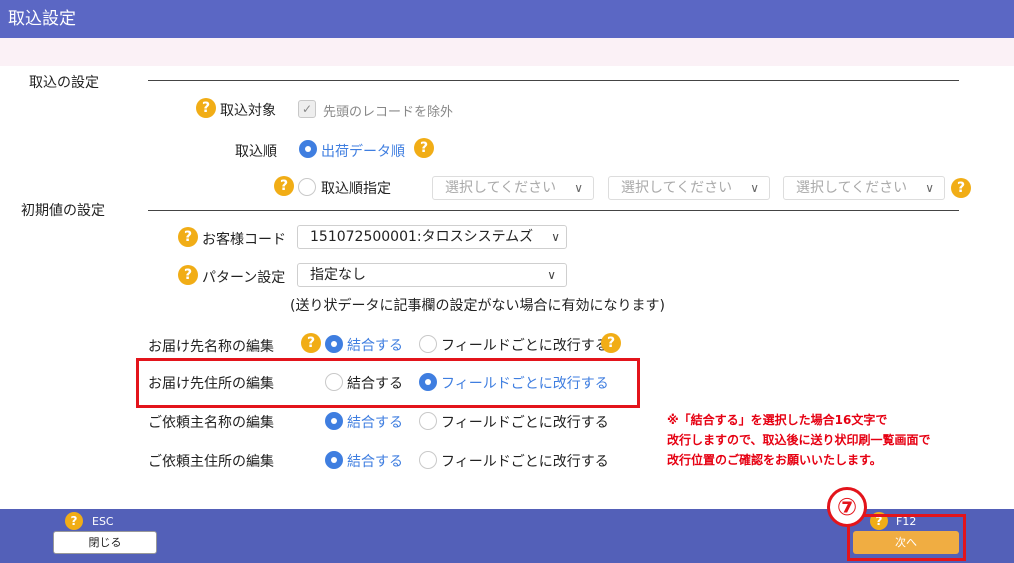  What do you see at coordinates (677, 188) in the screenshot?
I see `order-select-2-value: 選択してください` at bounding box center [677, 188].